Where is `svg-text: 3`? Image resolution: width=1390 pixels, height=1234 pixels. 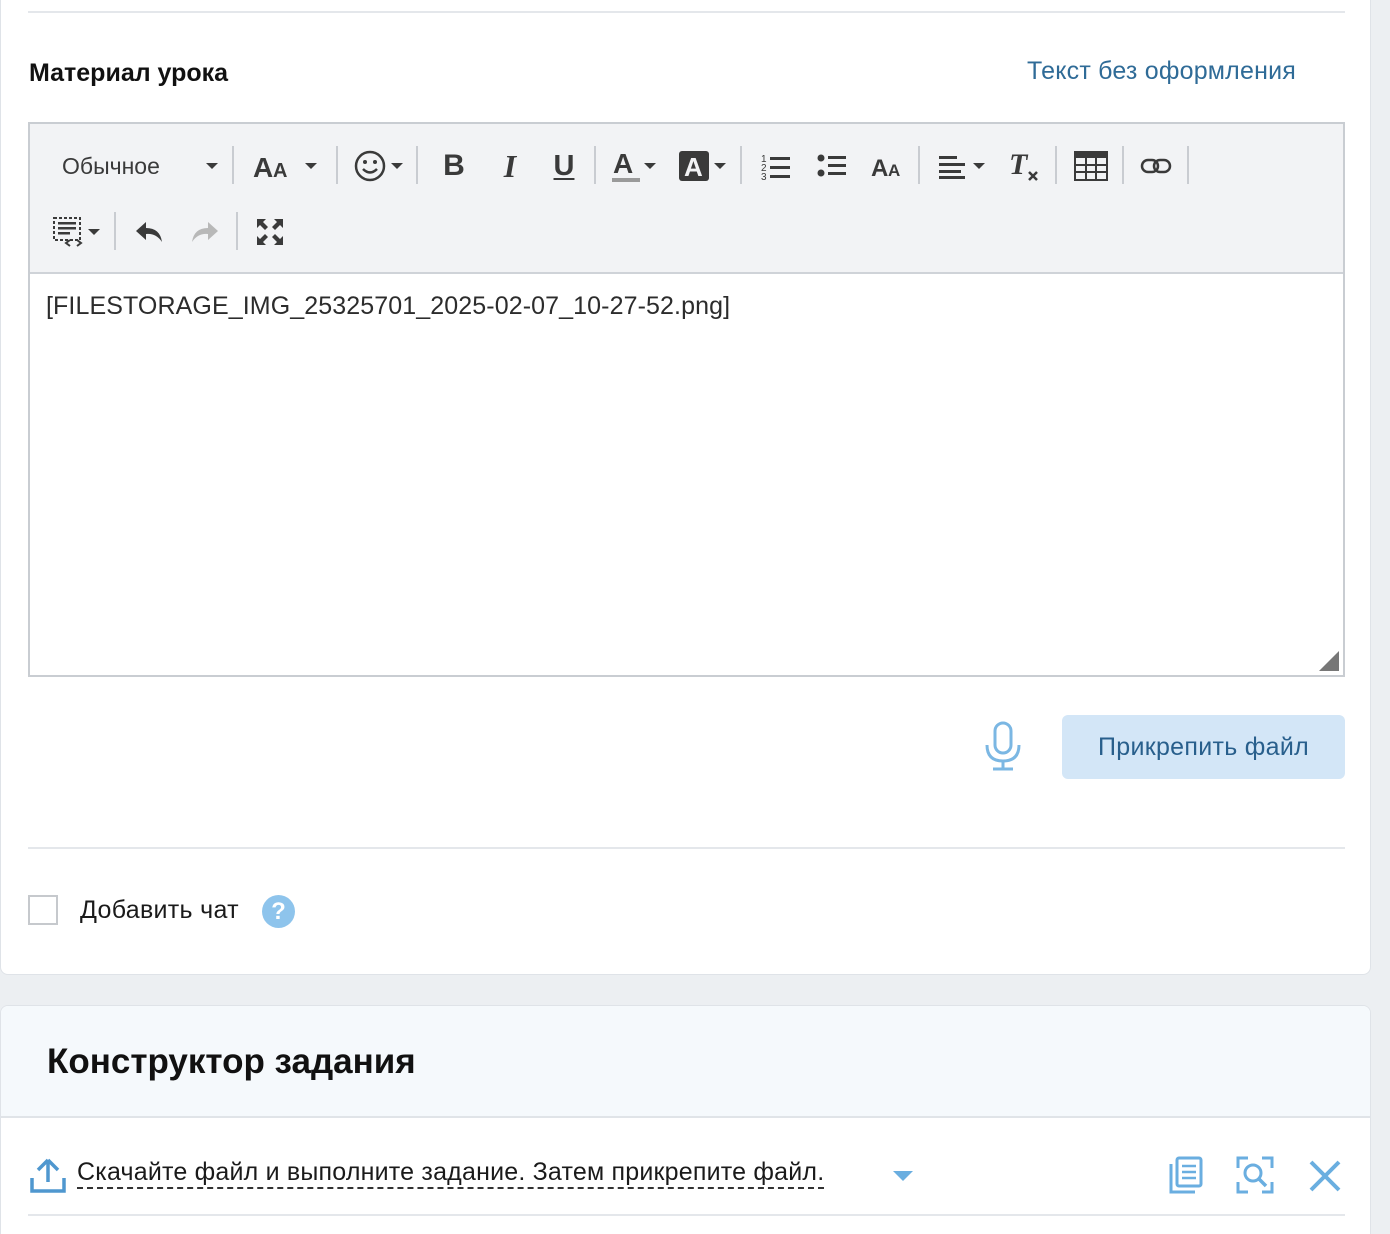 svg-text: 3 is located at coordinates (764, 176).